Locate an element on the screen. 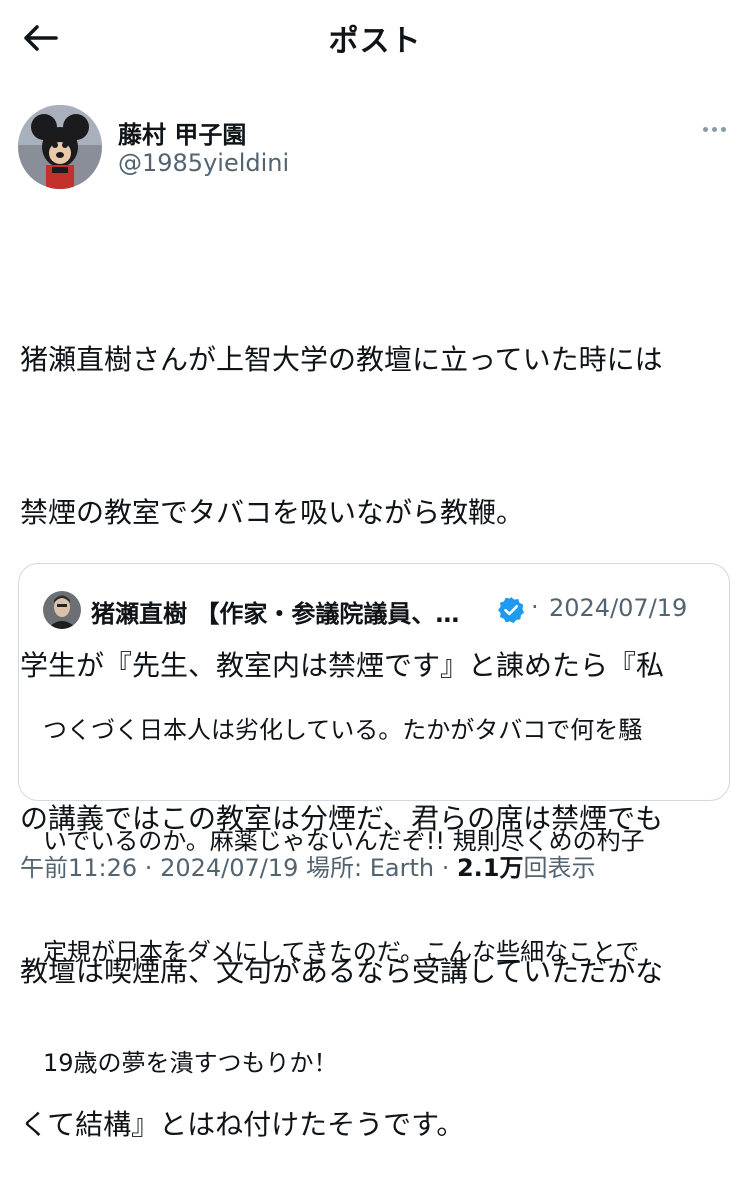 The width and height of the screenshot is (750, 1201). author-avatar is located at coordinates (60, 147).